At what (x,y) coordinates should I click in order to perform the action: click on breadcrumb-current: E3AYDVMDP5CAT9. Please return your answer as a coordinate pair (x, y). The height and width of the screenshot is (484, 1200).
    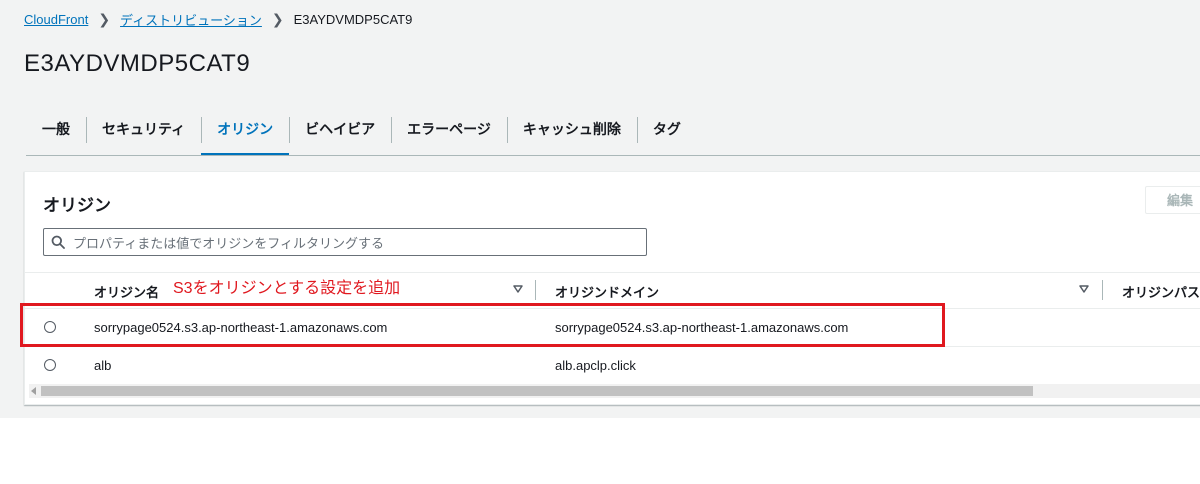
    Looking at the image, I should click on (353, 19).